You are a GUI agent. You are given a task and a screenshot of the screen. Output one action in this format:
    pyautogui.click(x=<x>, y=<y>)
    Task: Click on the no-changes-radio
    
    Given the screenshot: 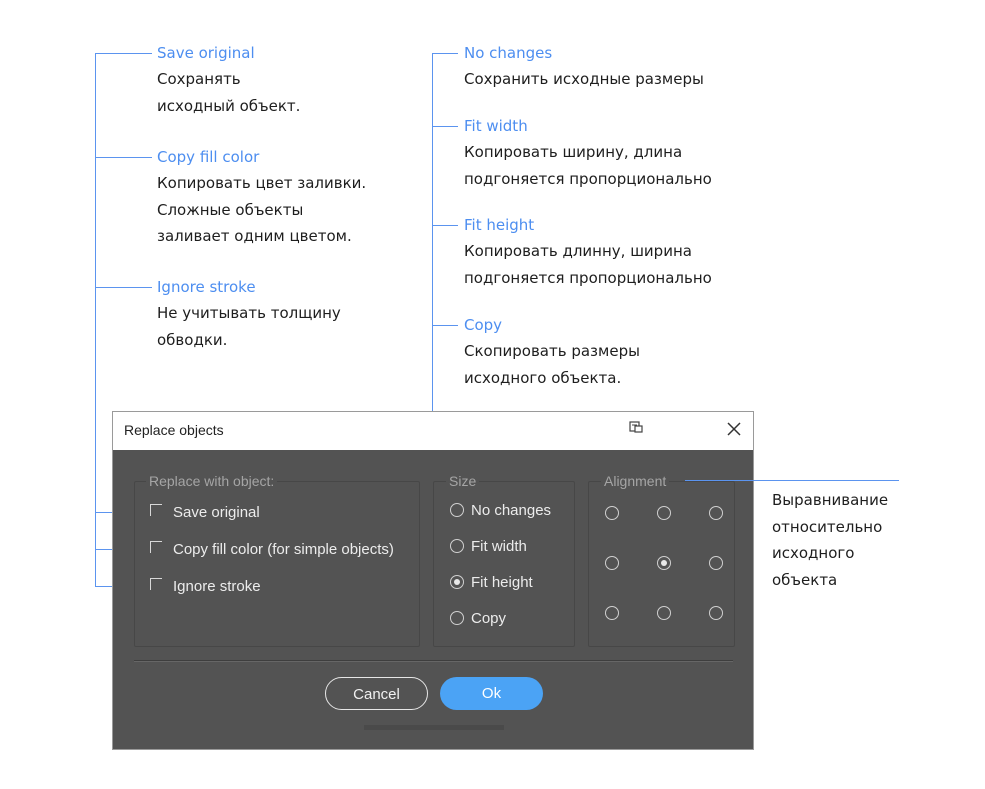 What is the action you would take?
    pyautogui.click(x=457, y=510)
    